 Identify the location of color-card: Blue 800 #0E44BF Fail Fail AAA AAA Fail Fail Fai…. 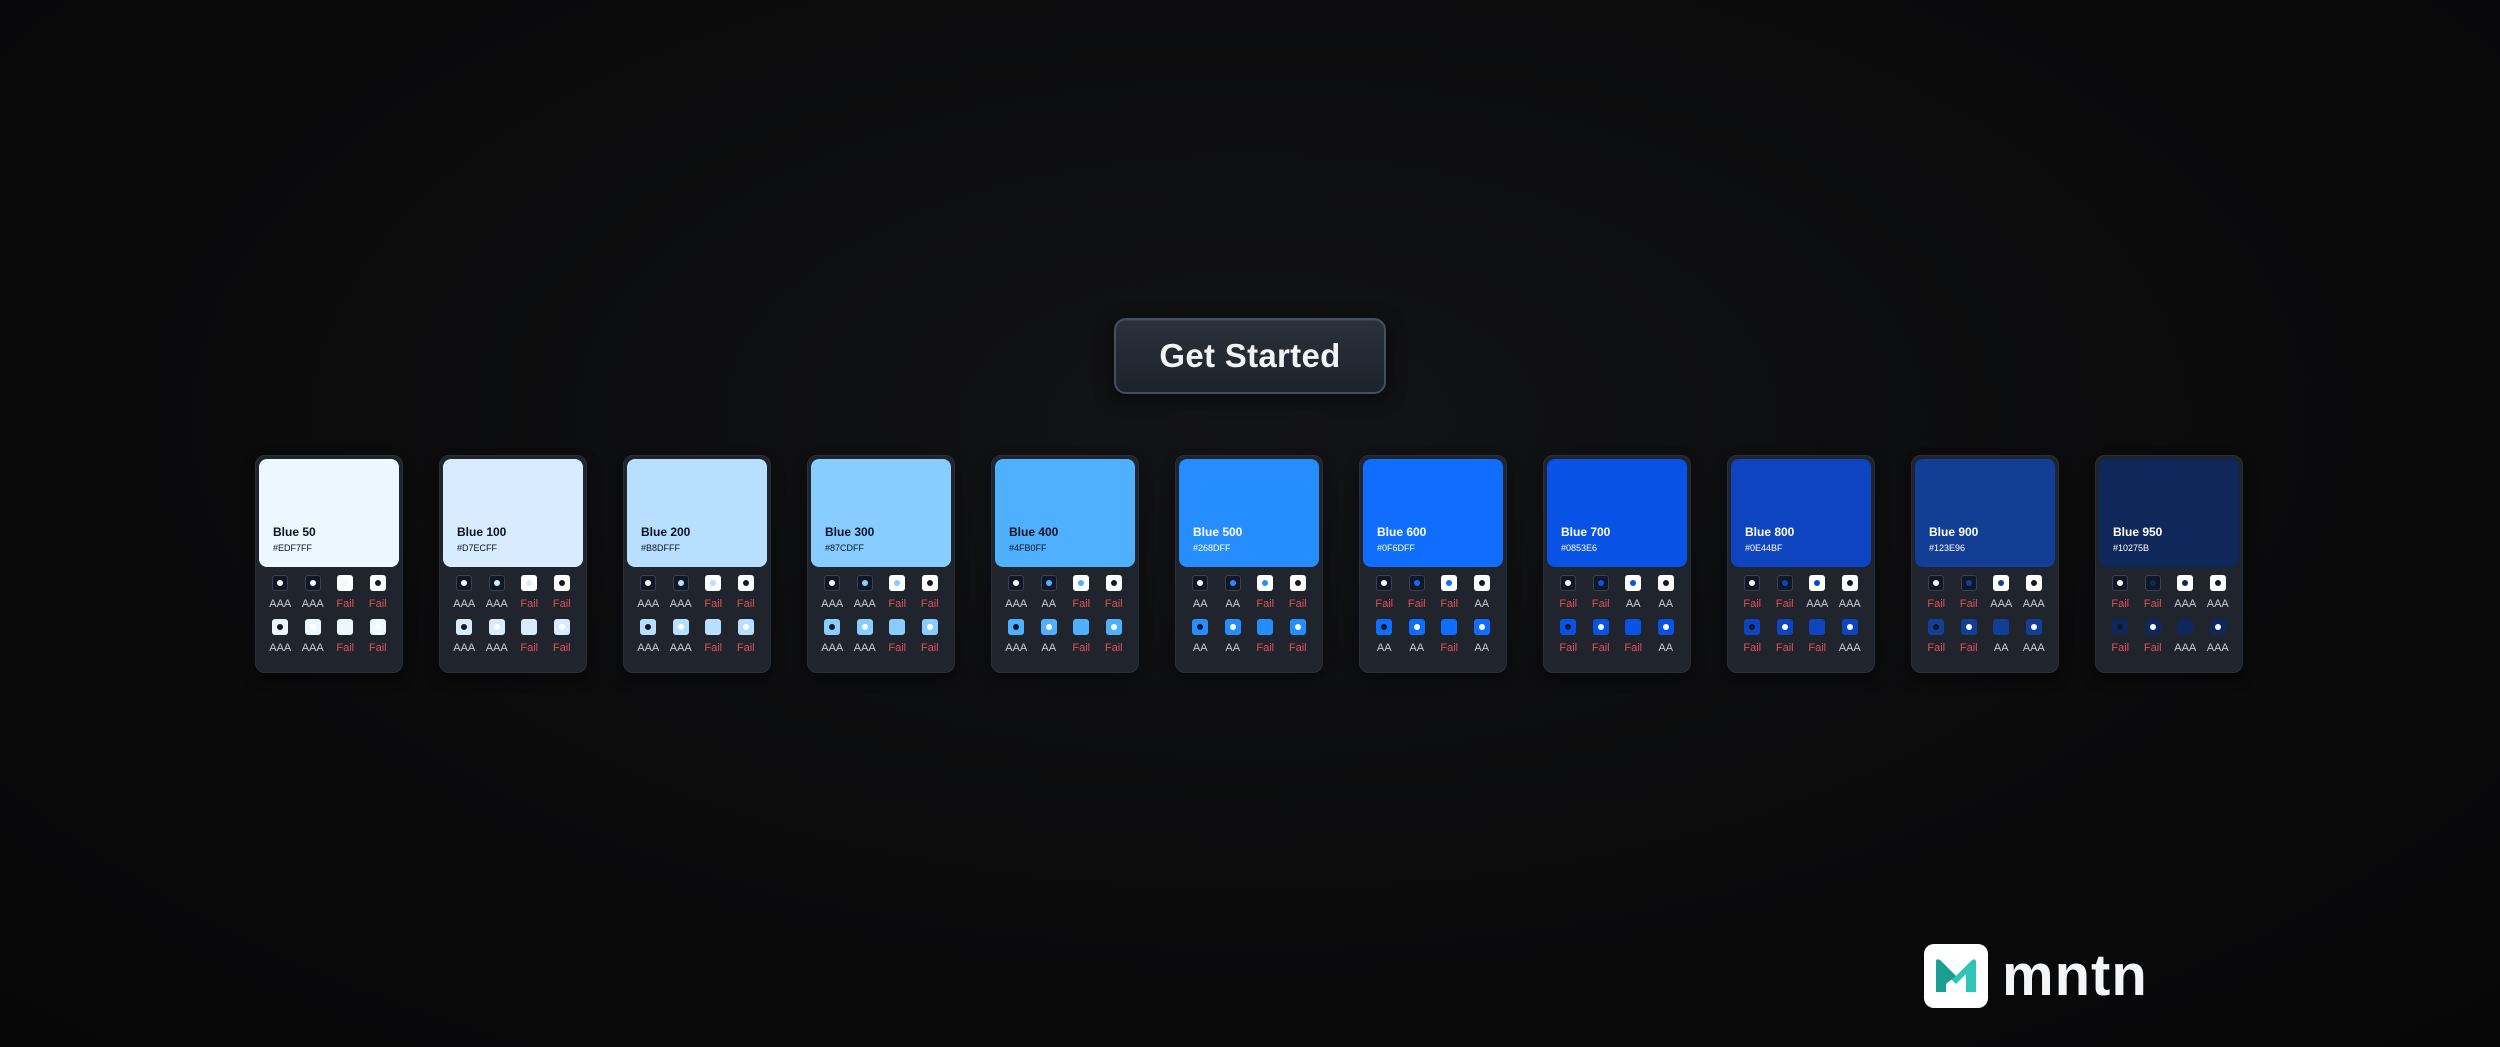
(1801, 564).